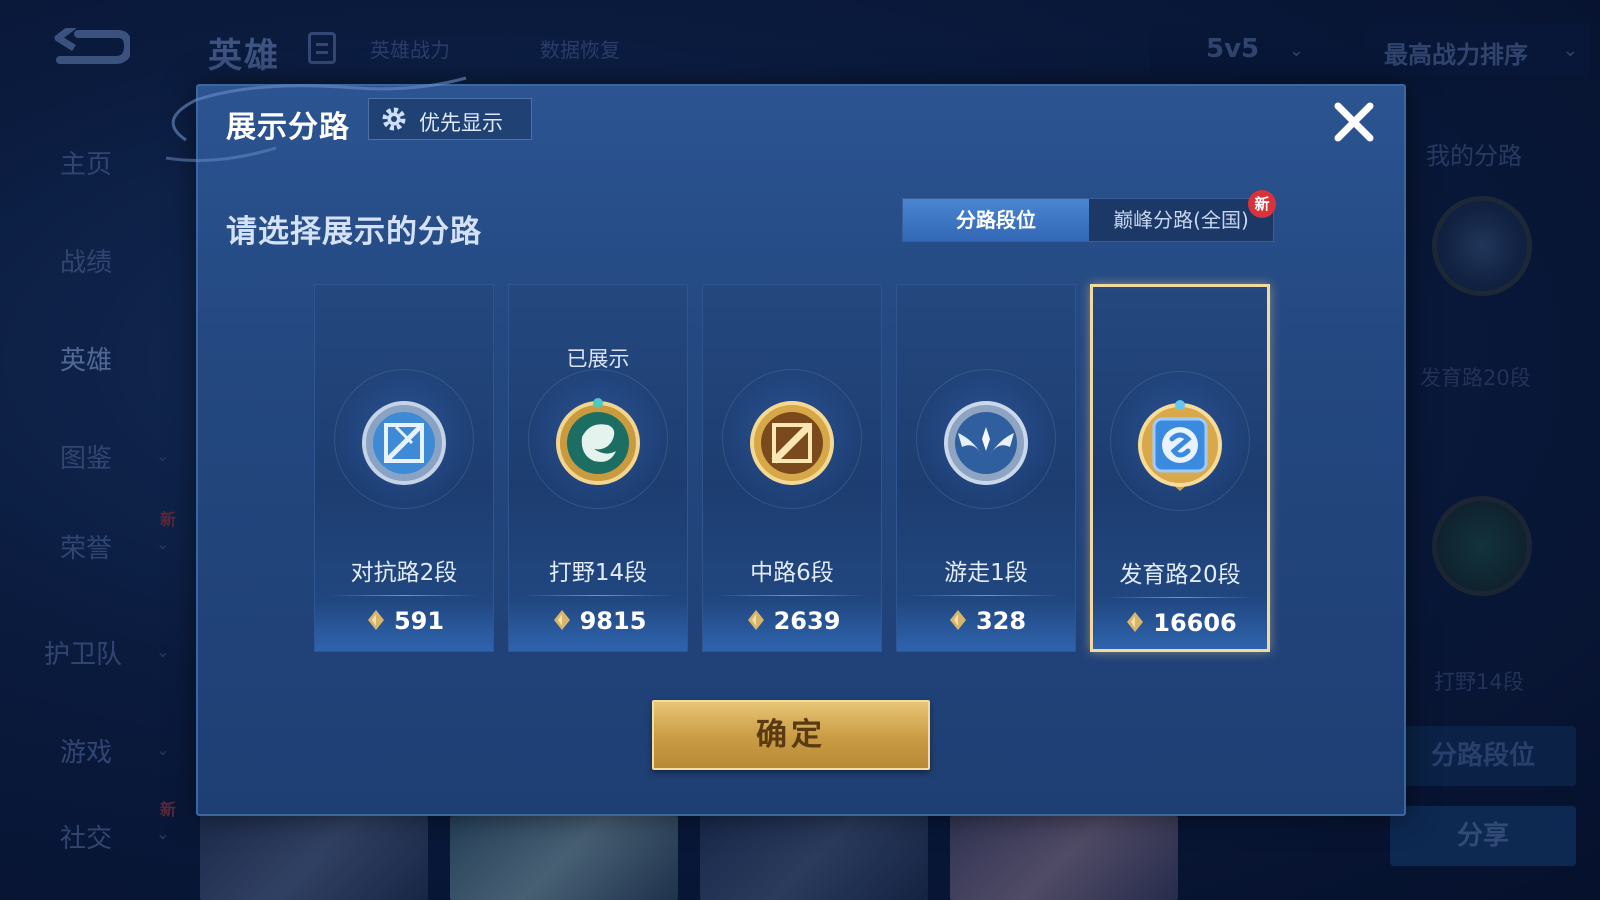 Image resolution: width=1600 pixels, height=900 pixels. I want to click on lane-rank-label: 打野14段, so click(598, 573).